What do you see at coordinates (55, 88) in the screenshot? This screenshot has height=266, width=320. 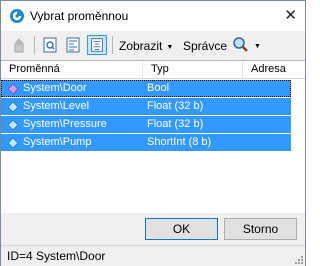 I see `variable-name: System\Door` at bounding box center [55, 88].